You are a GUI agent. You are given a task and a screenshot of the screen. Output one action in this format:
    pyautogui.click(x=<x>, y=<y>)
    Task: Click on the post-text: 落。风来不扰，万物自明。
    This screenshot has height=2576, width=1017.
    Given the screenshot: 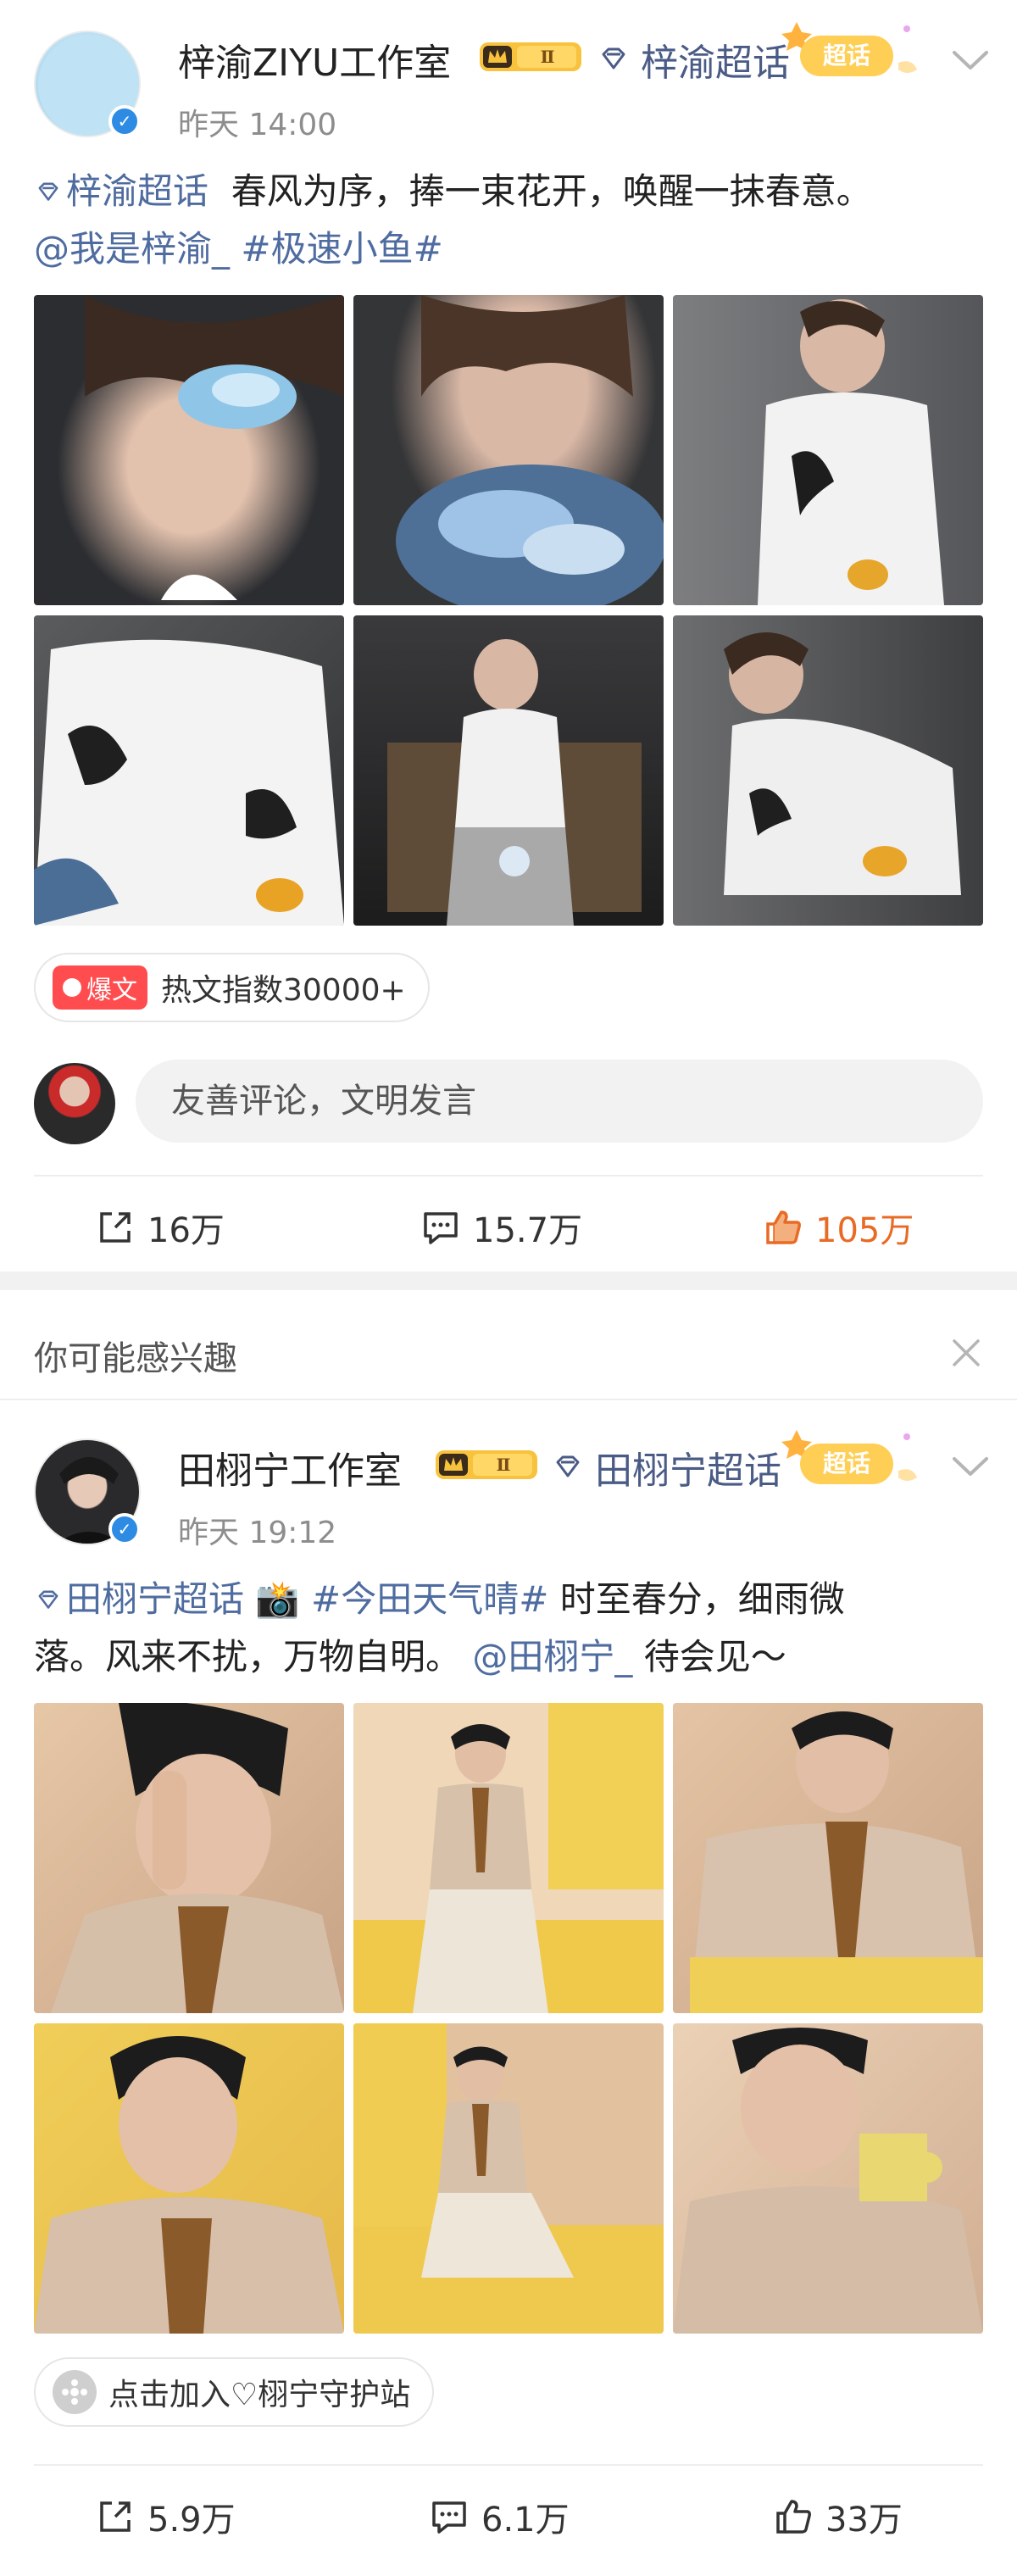 What is the action you would take?
    pyautogui.click(x=248, y=1656)
    